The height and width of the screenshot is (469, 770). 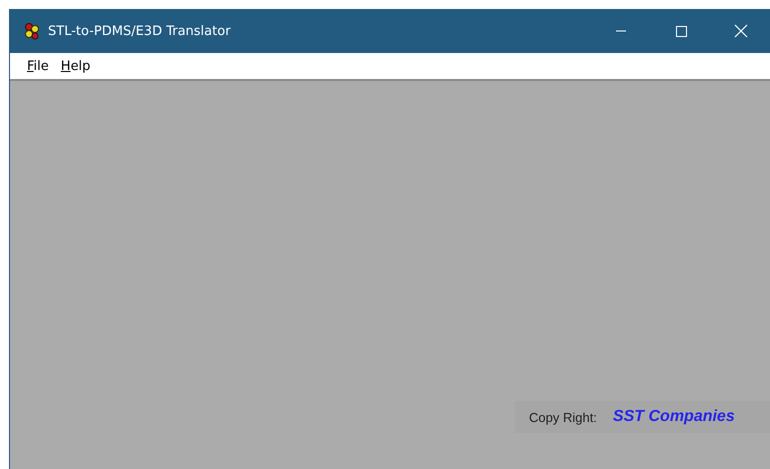 I want to click on menu-item: File, so click(x=38, y=66).